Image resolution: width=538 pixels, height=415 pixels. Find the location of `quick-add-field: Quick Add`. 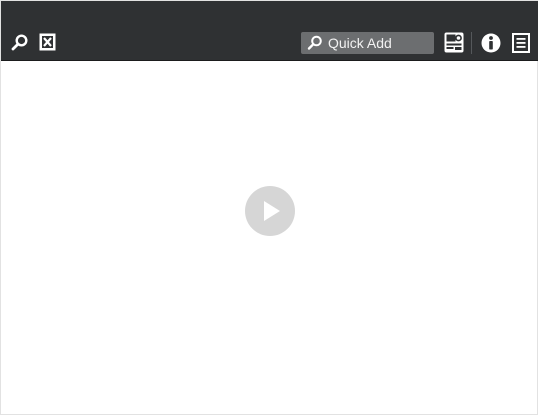

quick-add-field: Quick Add is located at coordinates (367, 43).